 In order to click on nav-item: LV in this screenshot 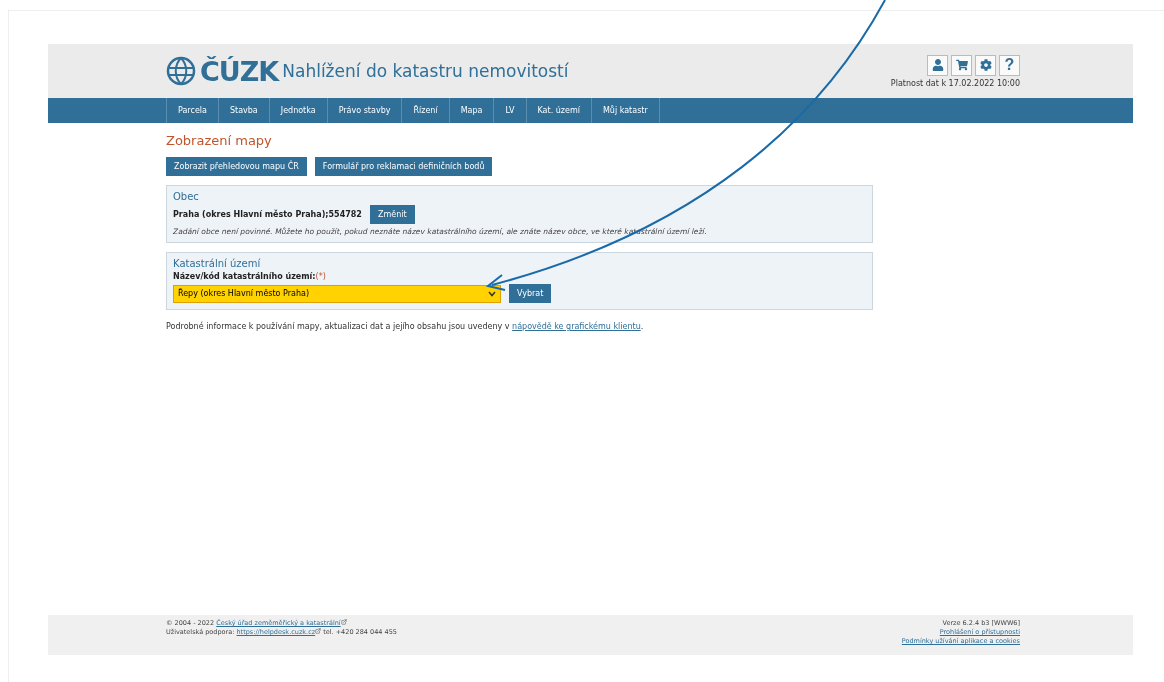, I will do `click(509, 110)`.